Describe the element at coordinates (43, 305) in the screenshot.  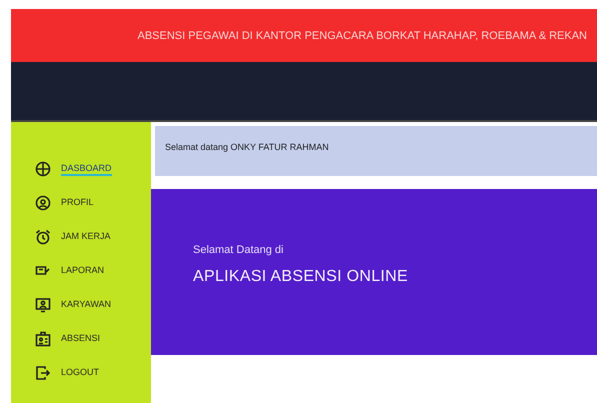
I see `monitor-user-icon` at that location.